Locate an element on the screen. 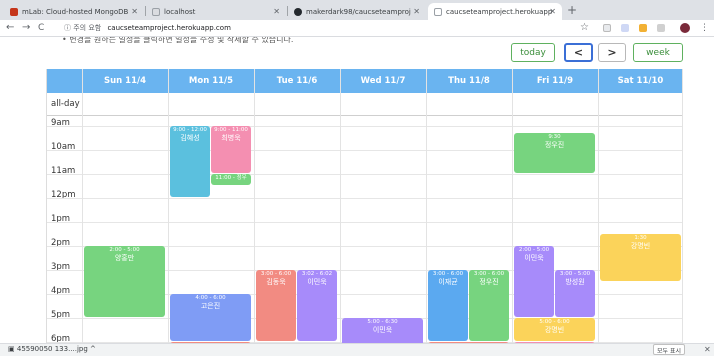 Image resolution: width=714 pixels, height=356 pixels. calendar-event: 3:00 - 6:00 정우진 is located at coordinates (489, 305).